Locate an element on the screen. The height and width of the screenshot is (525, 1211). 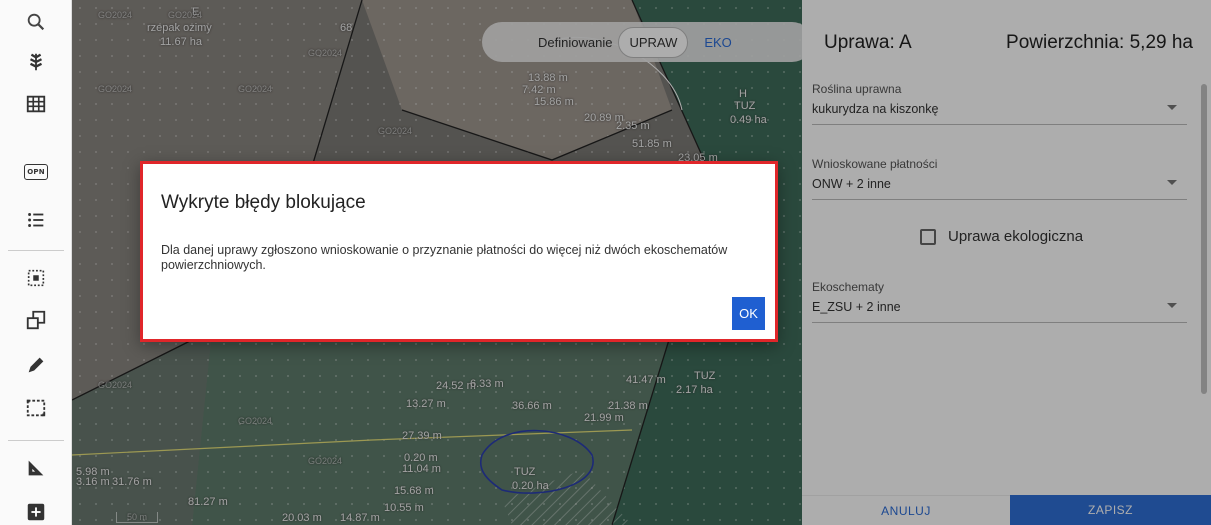
search-icon is located at coordinates (36, 22).